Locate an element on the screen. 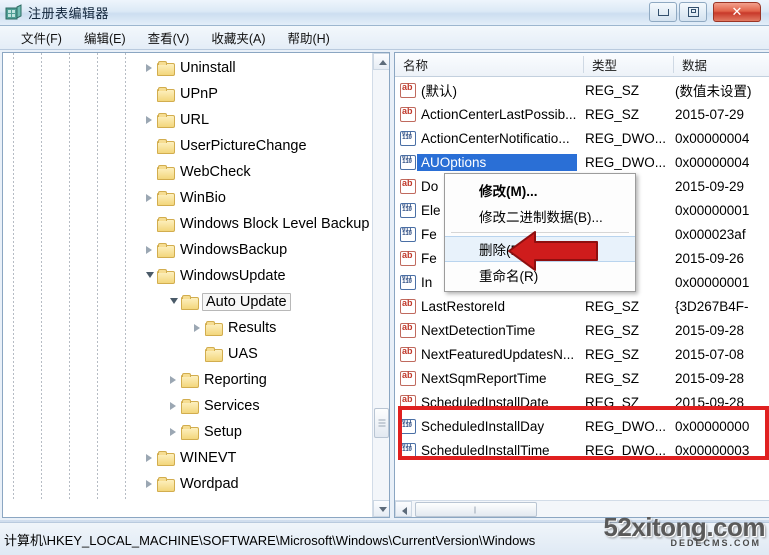 The image size is (769, 555). tree-node-wsman: WSMAN is located at coordinates (191, 498).